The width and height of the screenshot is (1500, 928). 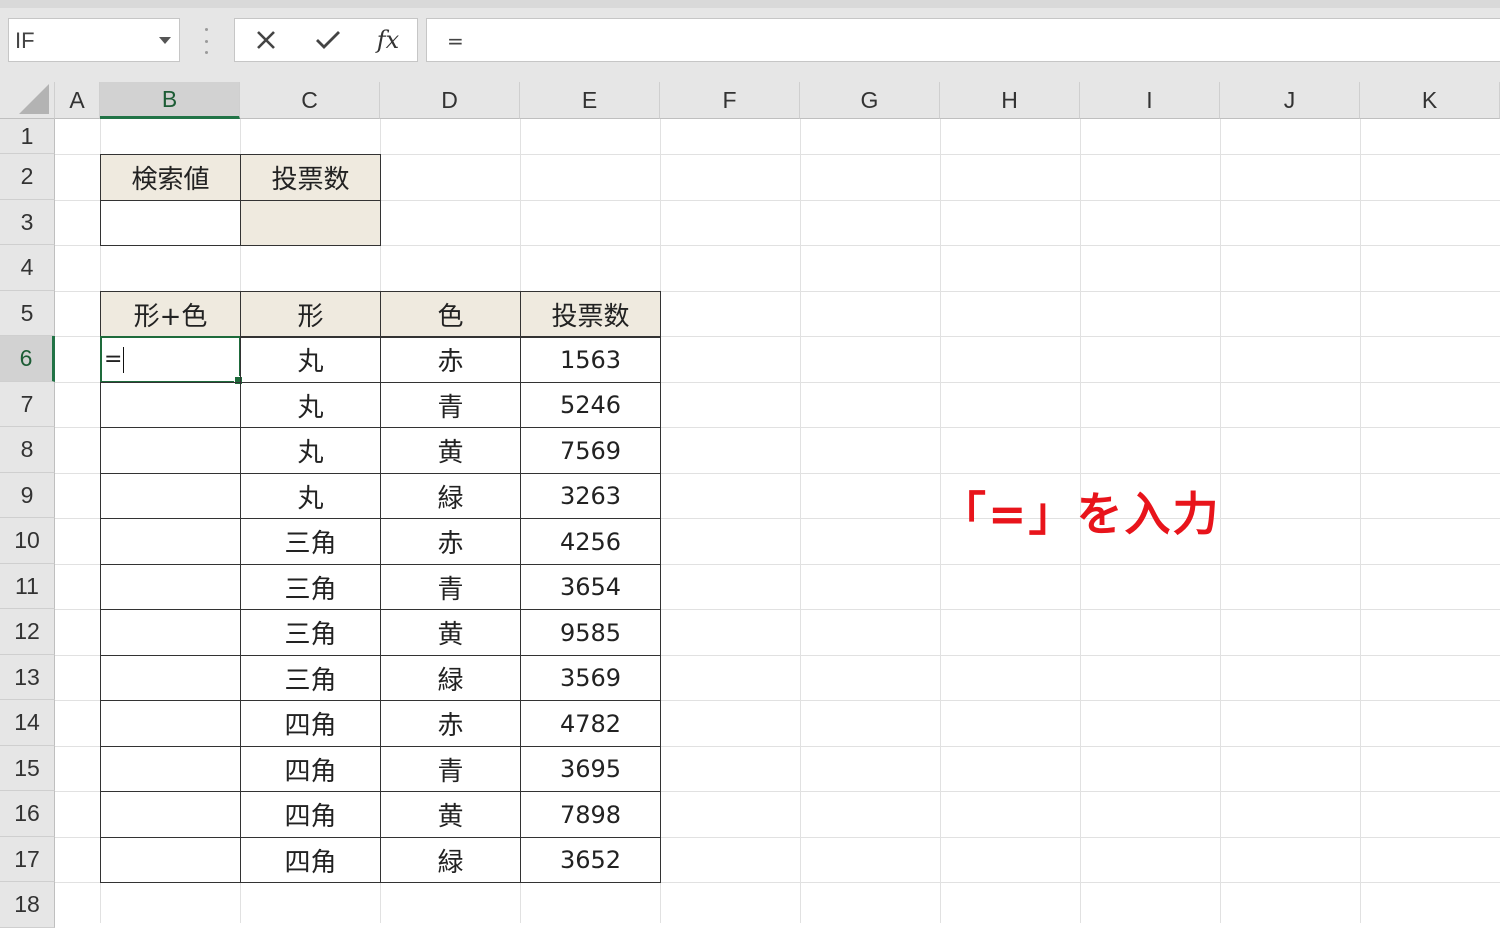 What do you see at coordinates (310, 100) in the screenshot?
I see `column-header-c: C` at bounding box center [310, 100].